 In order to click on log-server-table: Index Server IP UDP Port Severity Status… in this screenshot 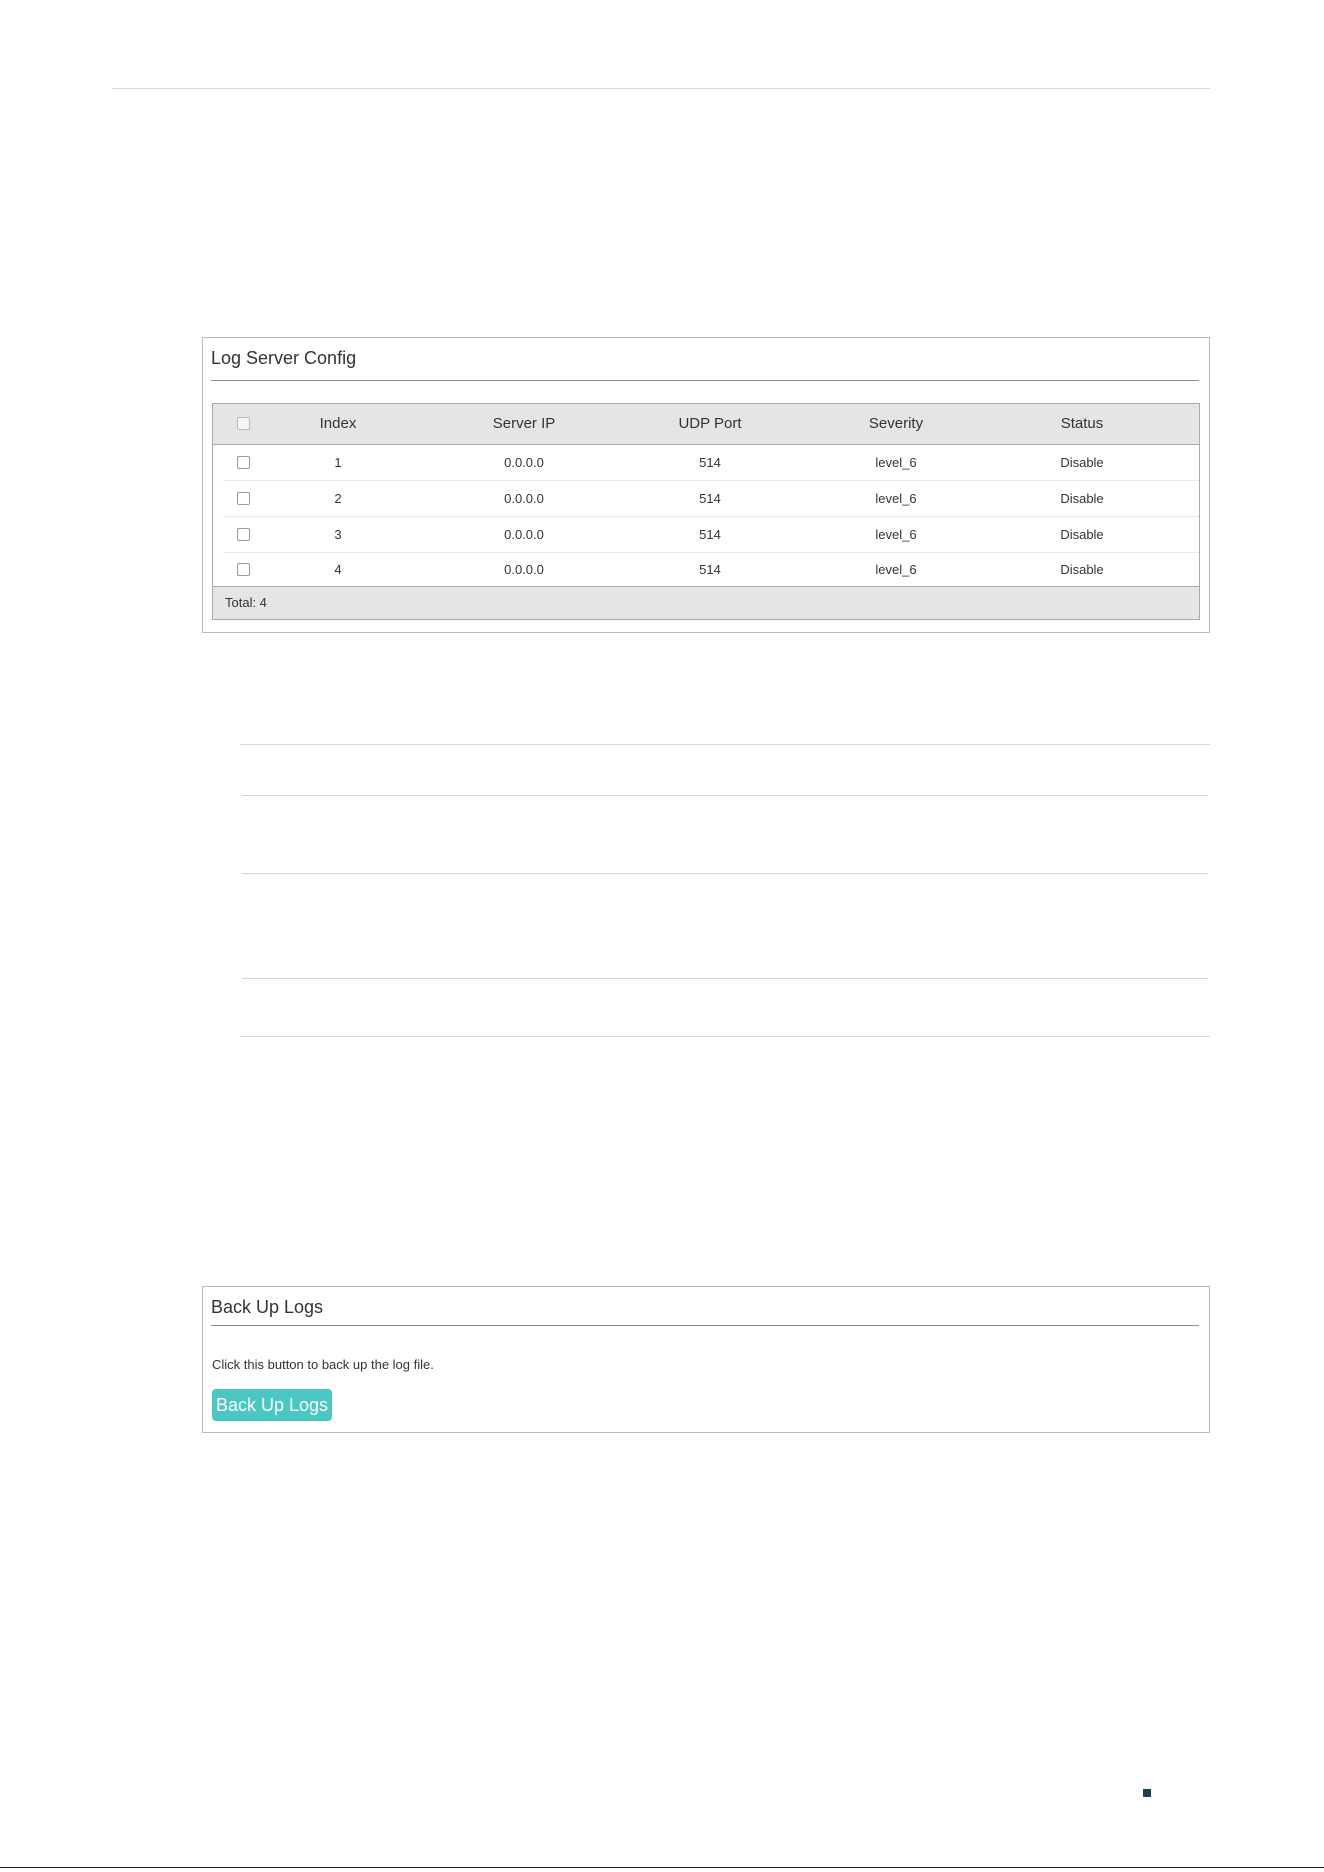, I will do `click(706, 511)`.